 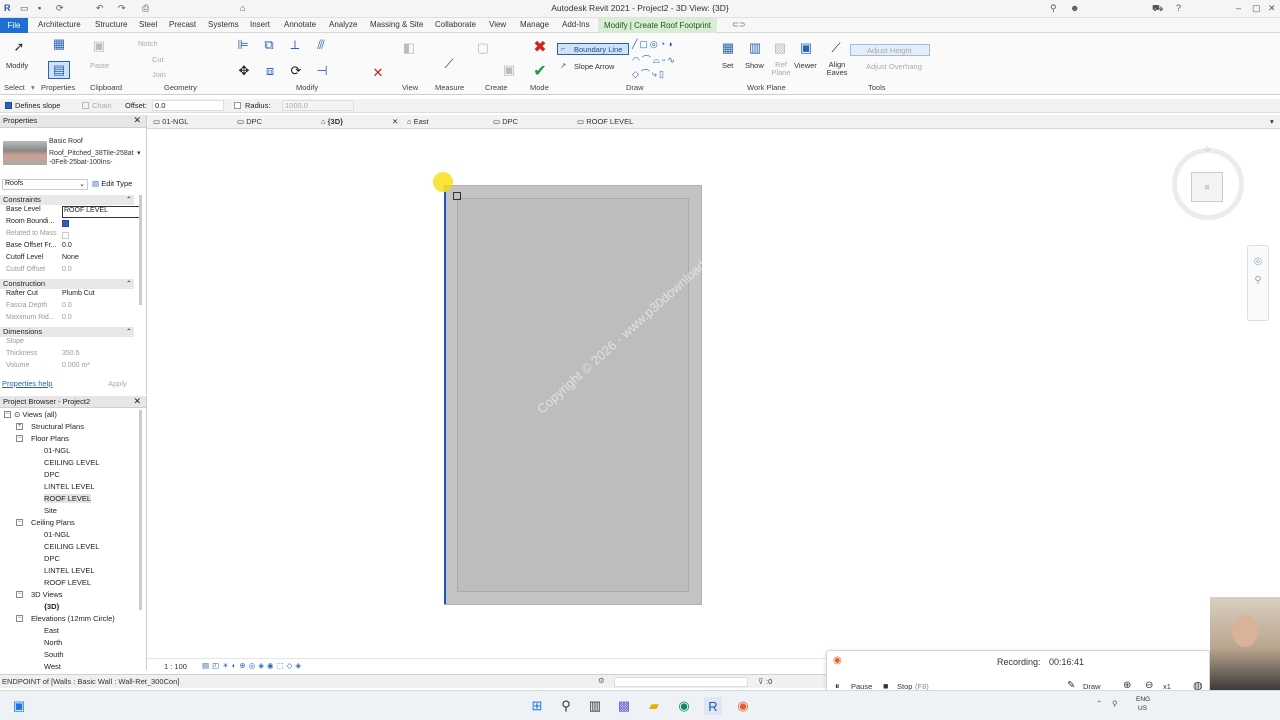 I want to click on search-icon: ⚲, so click(x=1053, y=8).